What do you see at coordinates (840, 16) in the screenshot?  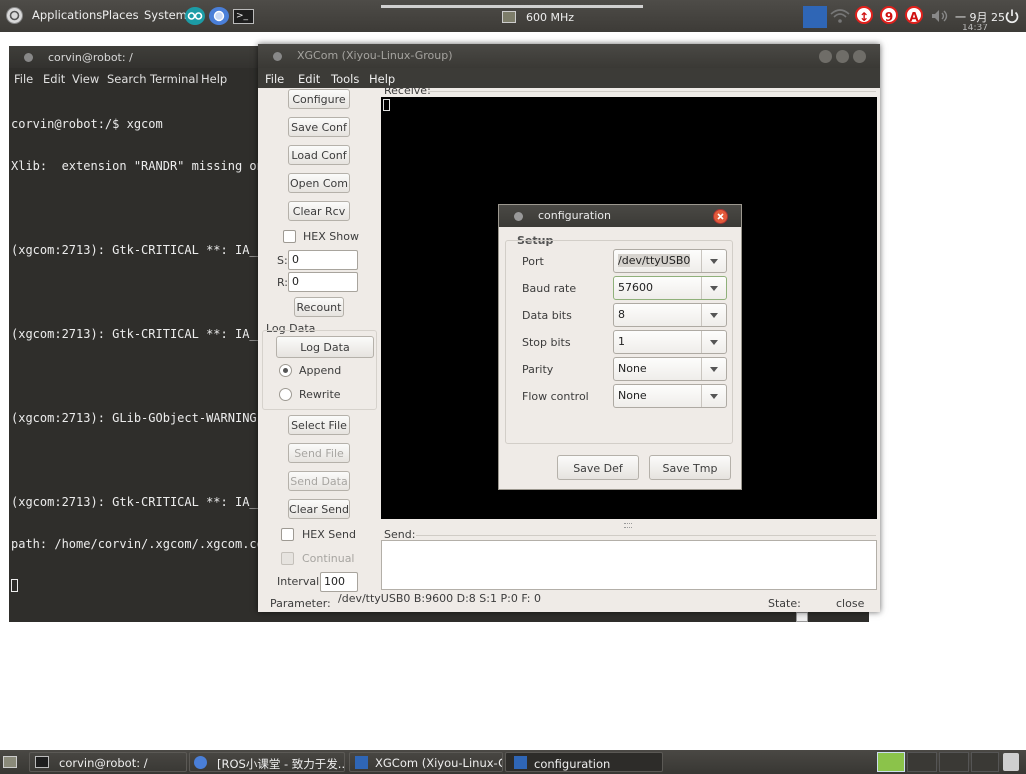 I see `wifi-icon` at bounding box center [840, 16].